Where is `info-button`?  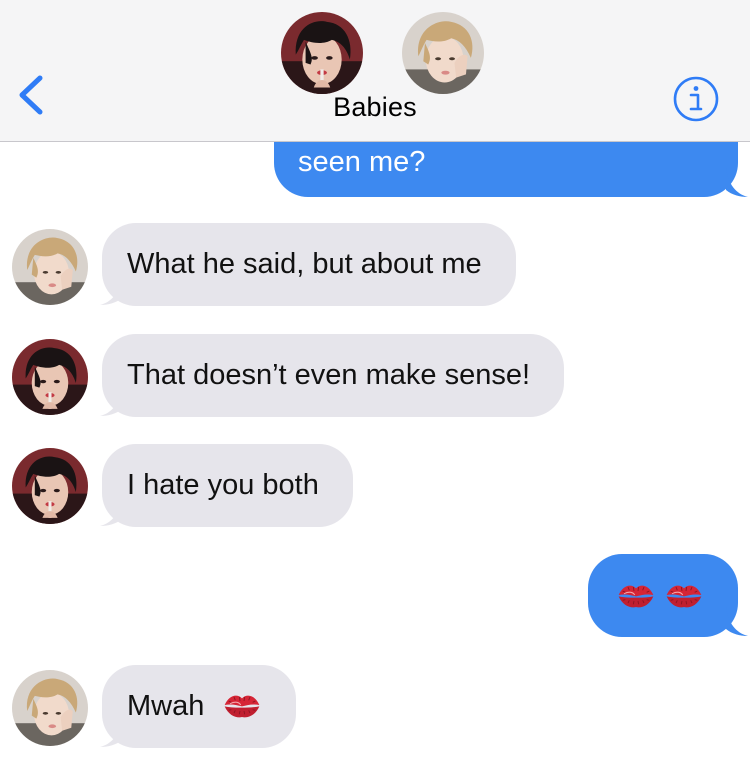
info-button is located at coordinates (696, 99).